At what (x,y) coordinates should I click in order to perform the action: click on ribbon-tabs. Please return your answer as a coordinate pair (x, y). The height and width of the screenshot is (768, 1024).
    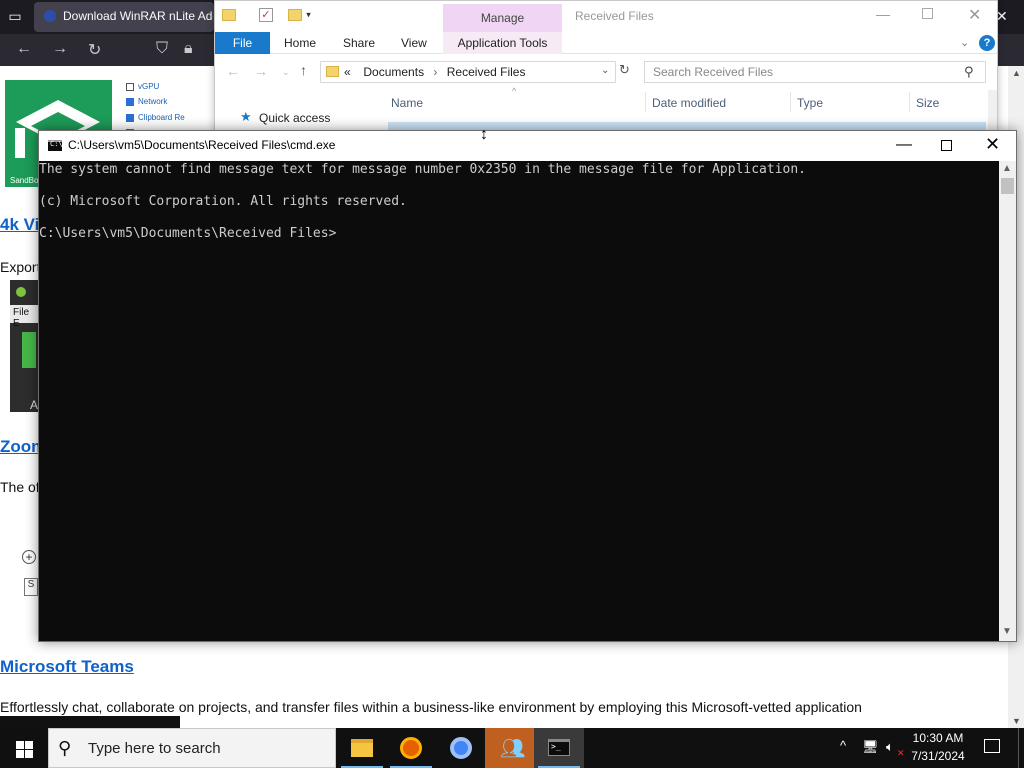
    Looking at the image, I should click on (606, 43).